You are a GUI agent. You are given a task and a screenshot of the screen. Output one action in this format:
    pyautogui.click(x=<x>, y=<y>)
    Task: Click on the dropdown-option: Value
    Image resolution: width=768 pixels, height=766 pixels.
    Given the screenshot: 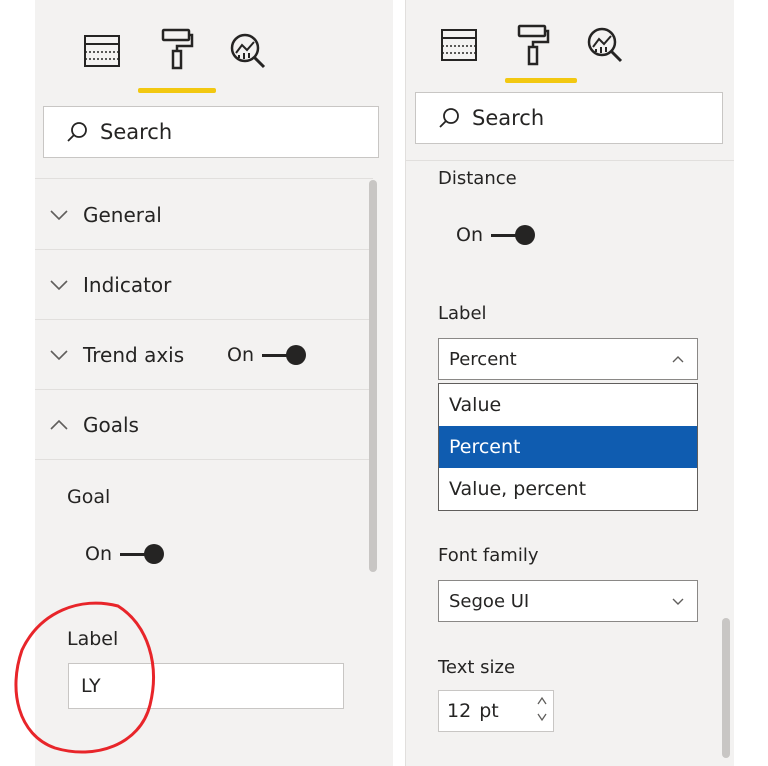 What is the action you would take?
    pyautogui.click(x=568, y=405)
    